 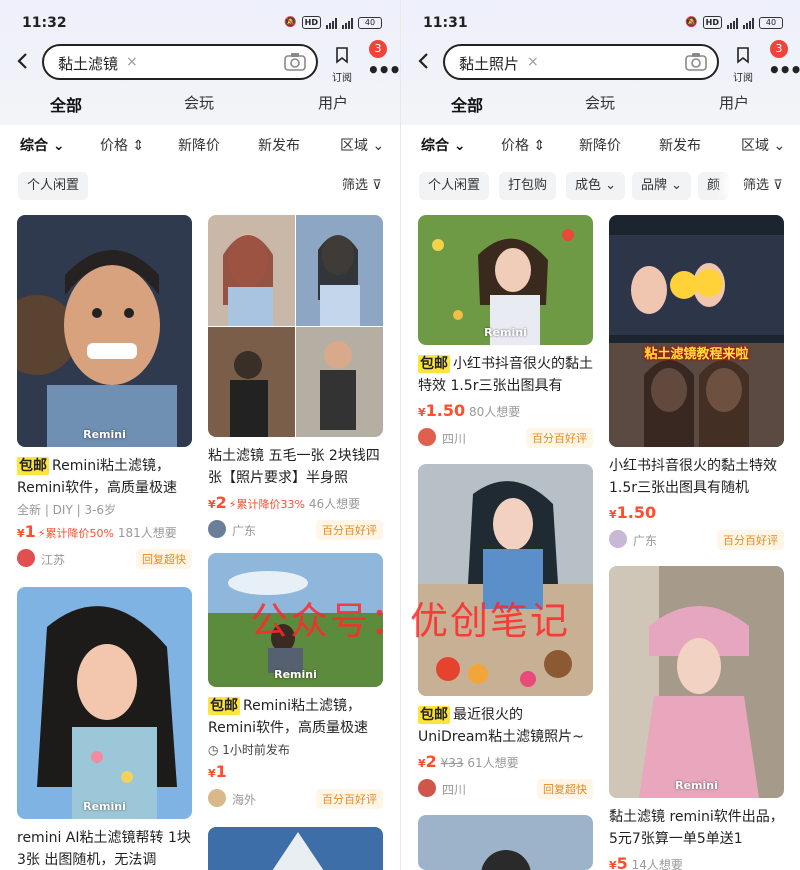 What do you see at coordinates (44, 23) in the screenshot?
I see `status-time: 11:32` at bounding box center [44, 23].